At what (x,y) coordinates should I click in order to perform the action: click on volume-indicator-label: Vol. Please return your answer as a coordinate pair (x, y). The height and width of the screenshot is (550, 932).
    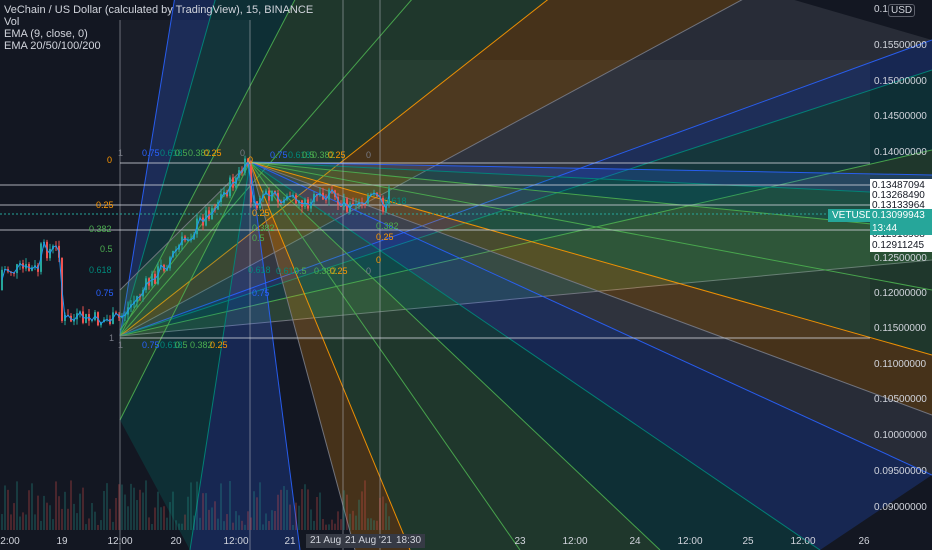
    Looking at the image, I should click on (158, 22).